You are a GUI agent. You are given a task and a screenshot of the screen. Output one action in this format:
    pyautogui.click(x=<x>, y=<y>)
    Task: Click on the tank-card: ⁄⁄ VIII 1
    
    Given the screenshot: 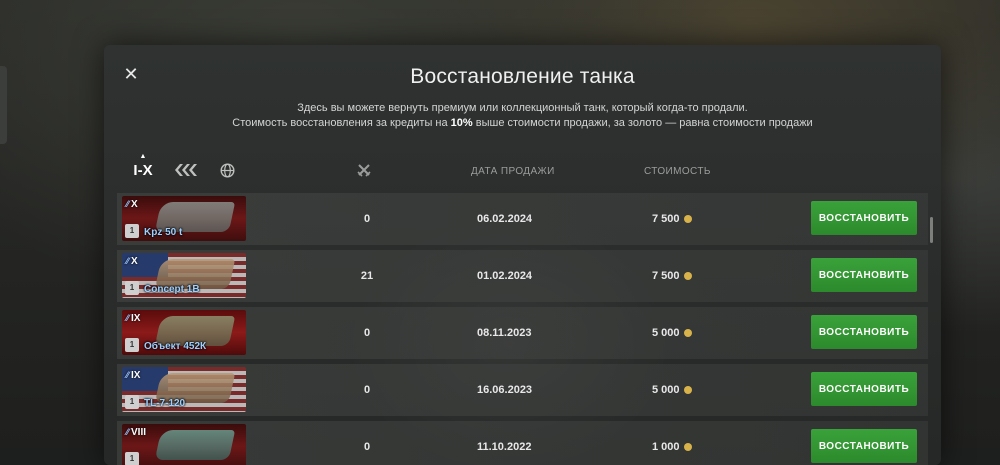 What is the action you would take?
    pyautogui.click(x=184, y=444)
    